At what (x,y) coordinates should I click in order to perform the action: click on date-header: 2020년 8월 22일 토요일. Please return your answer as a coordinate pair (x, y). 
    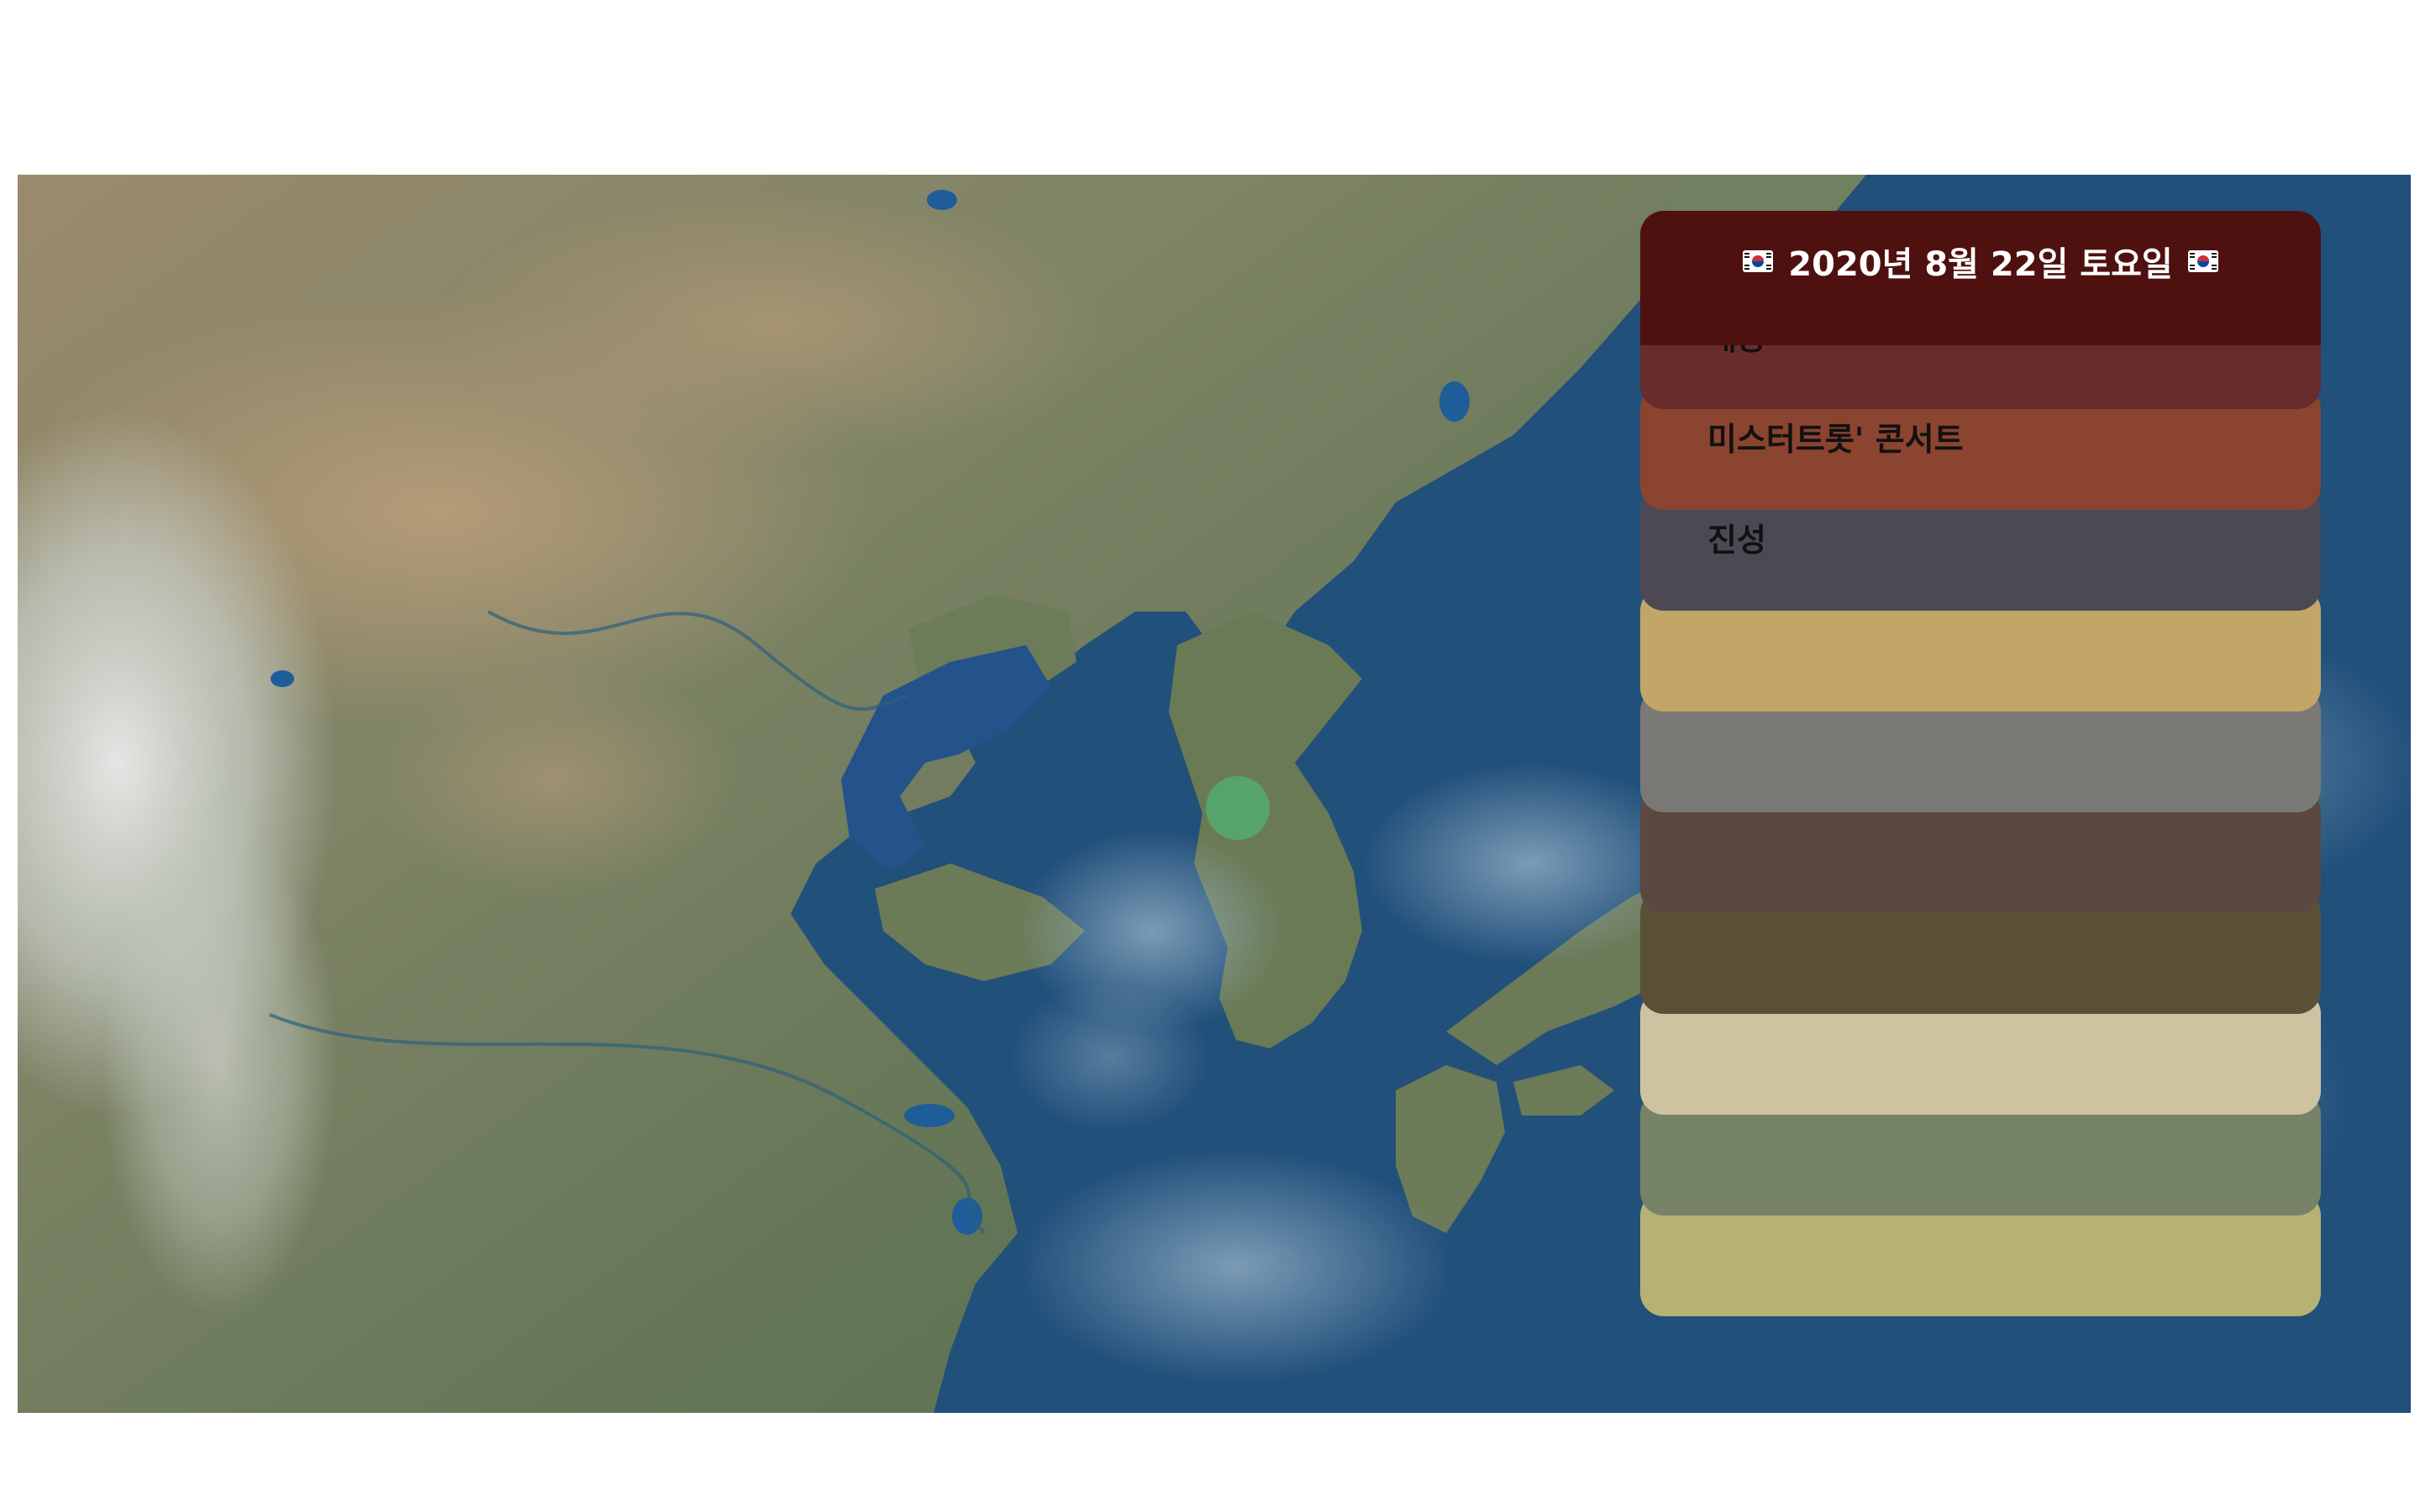
    Looking at the image, I should click on (1981, 278).